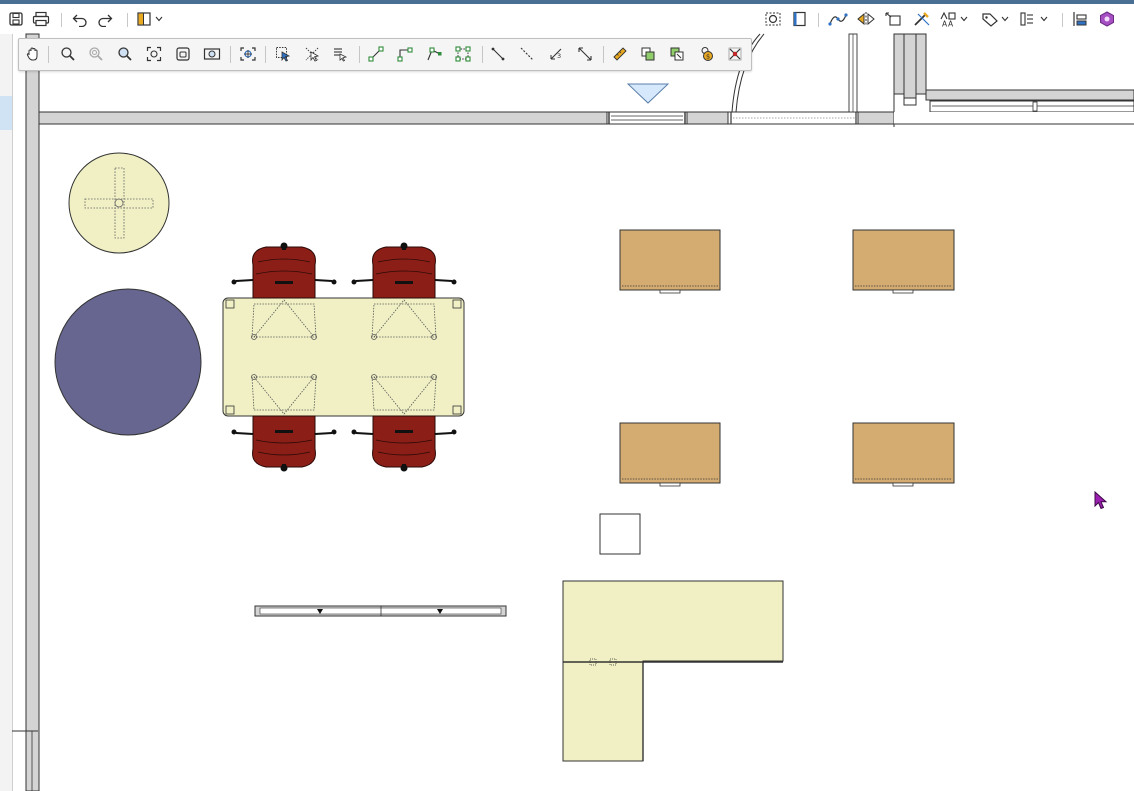  What do you see at coordinates (498, 54) in the screenshot?
I see `draw-line-icon` at bounding box center [498, 54].